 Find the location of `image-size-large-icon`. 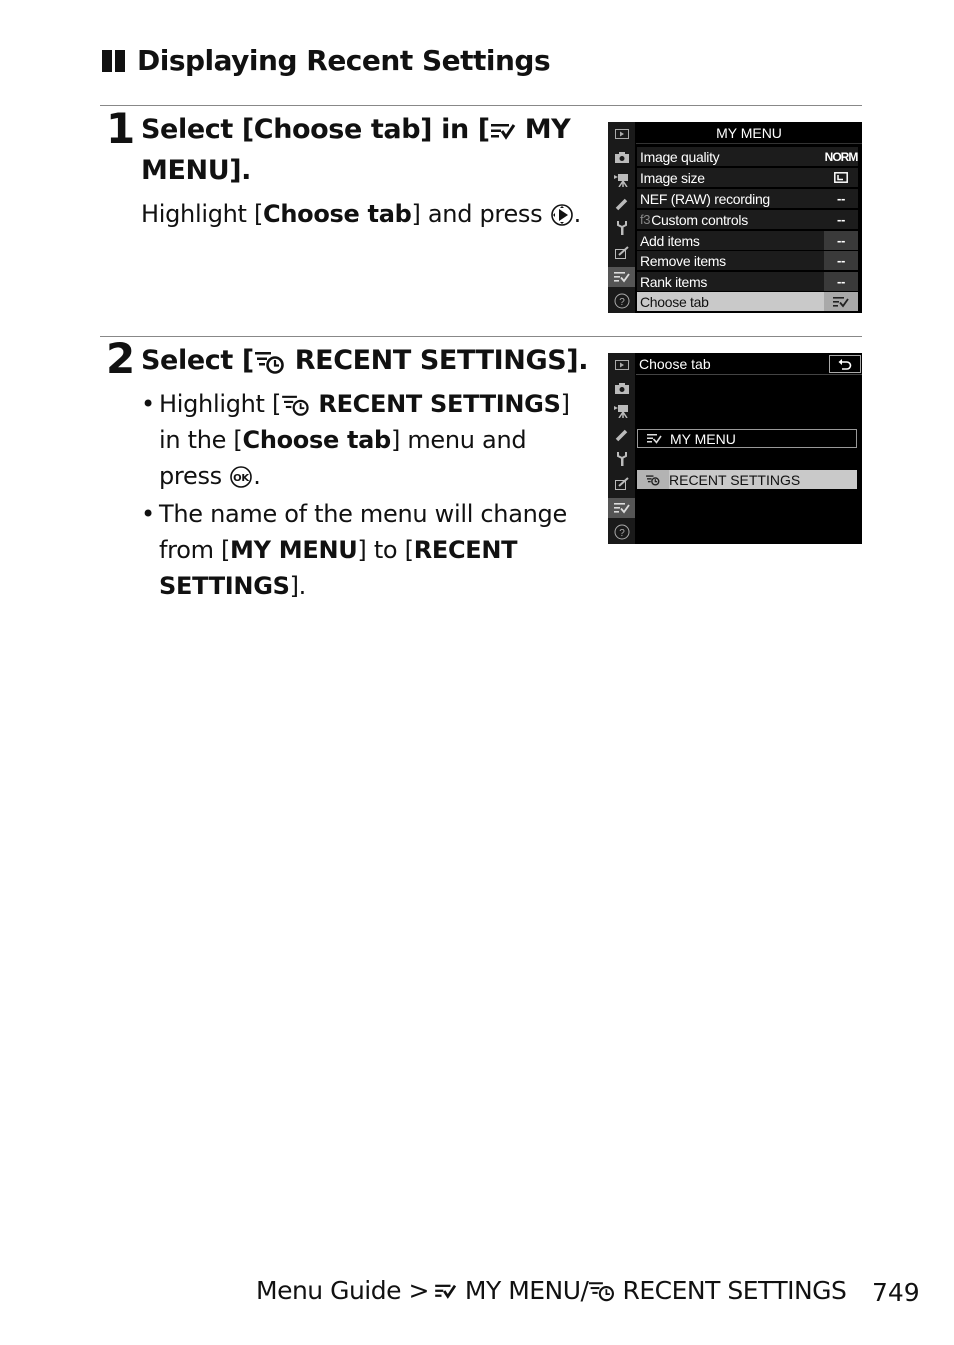

image-size-large-icon is located at coordinates (841, 177).